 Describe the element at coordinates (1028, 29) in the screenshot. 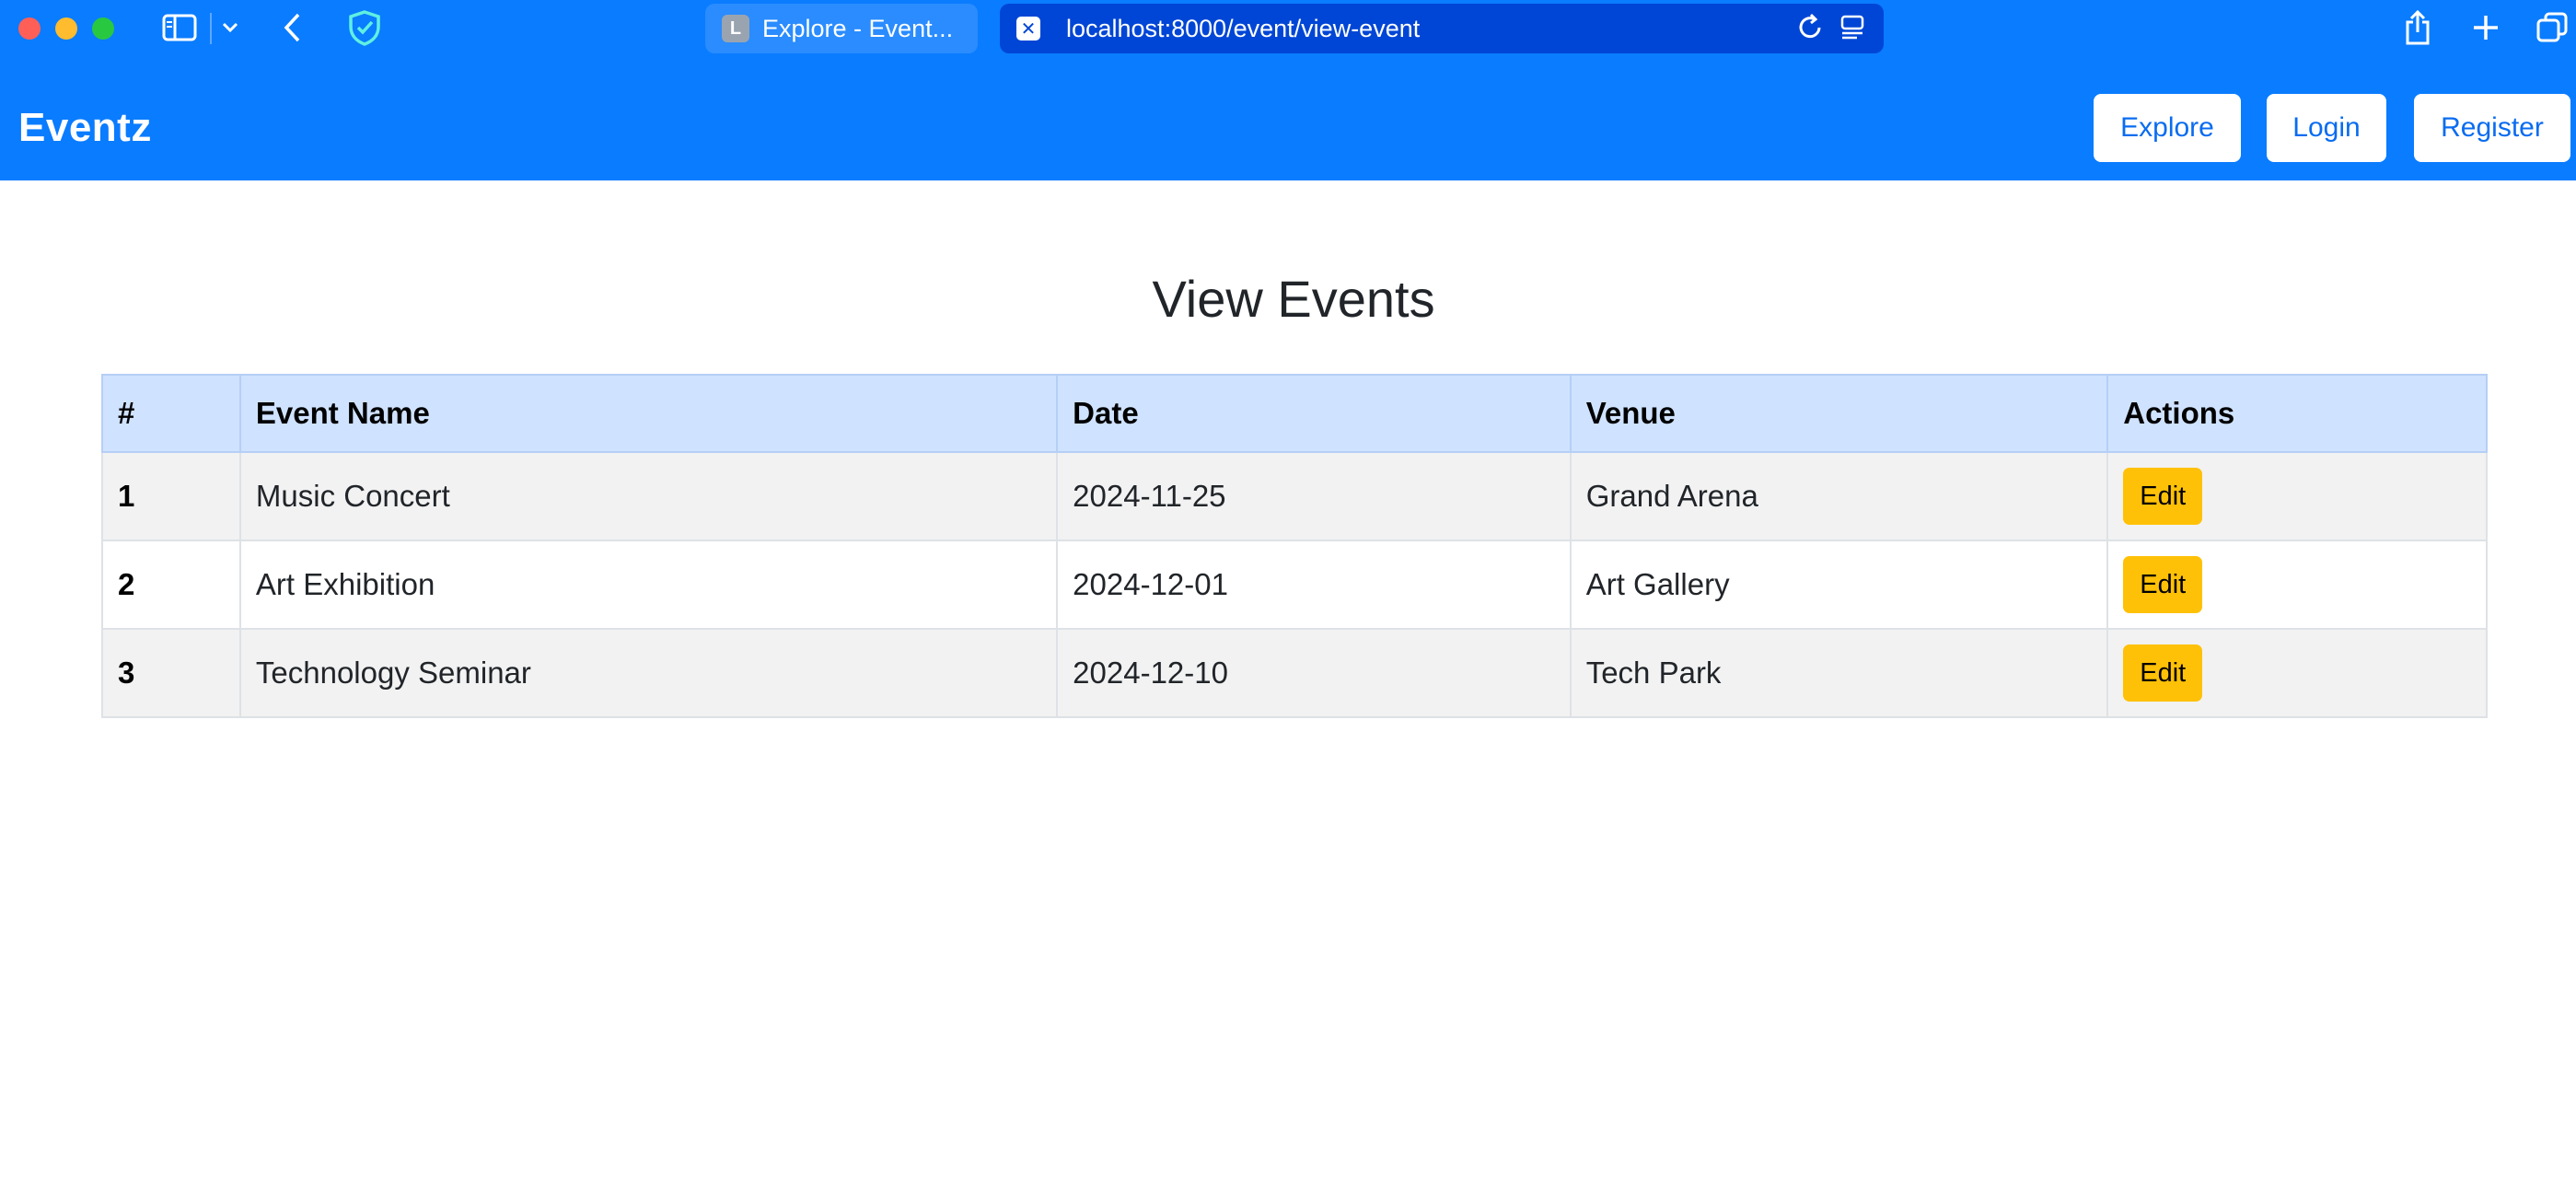

I see `site-favicon: ✕` at that location.